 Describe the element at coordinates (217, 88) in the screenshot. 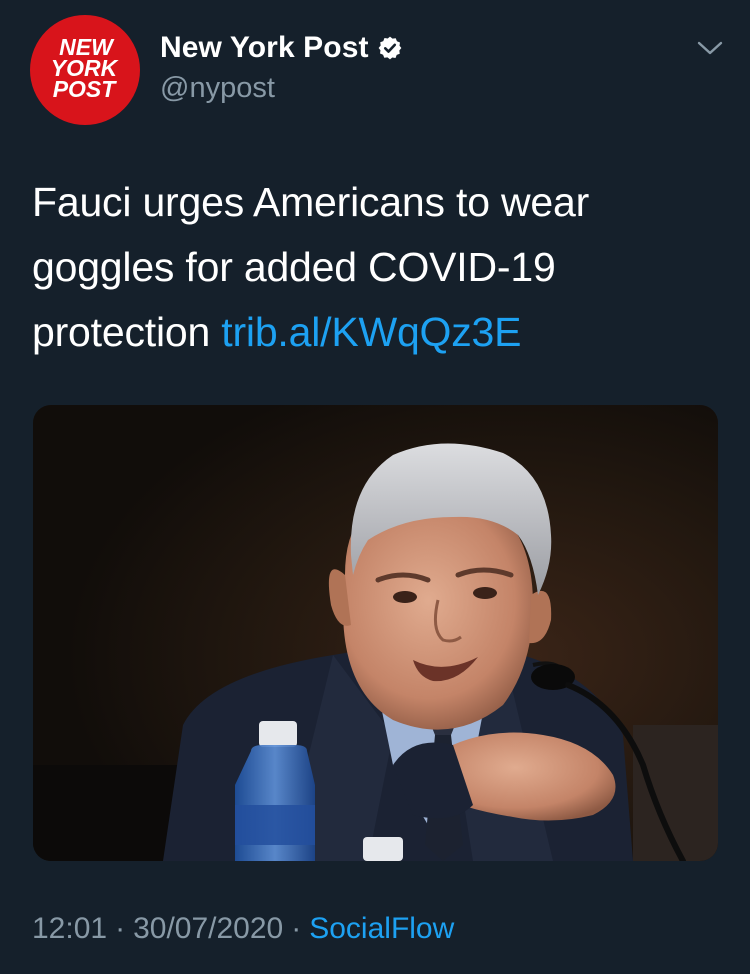

I see `account-handle: @nypost` at that location.